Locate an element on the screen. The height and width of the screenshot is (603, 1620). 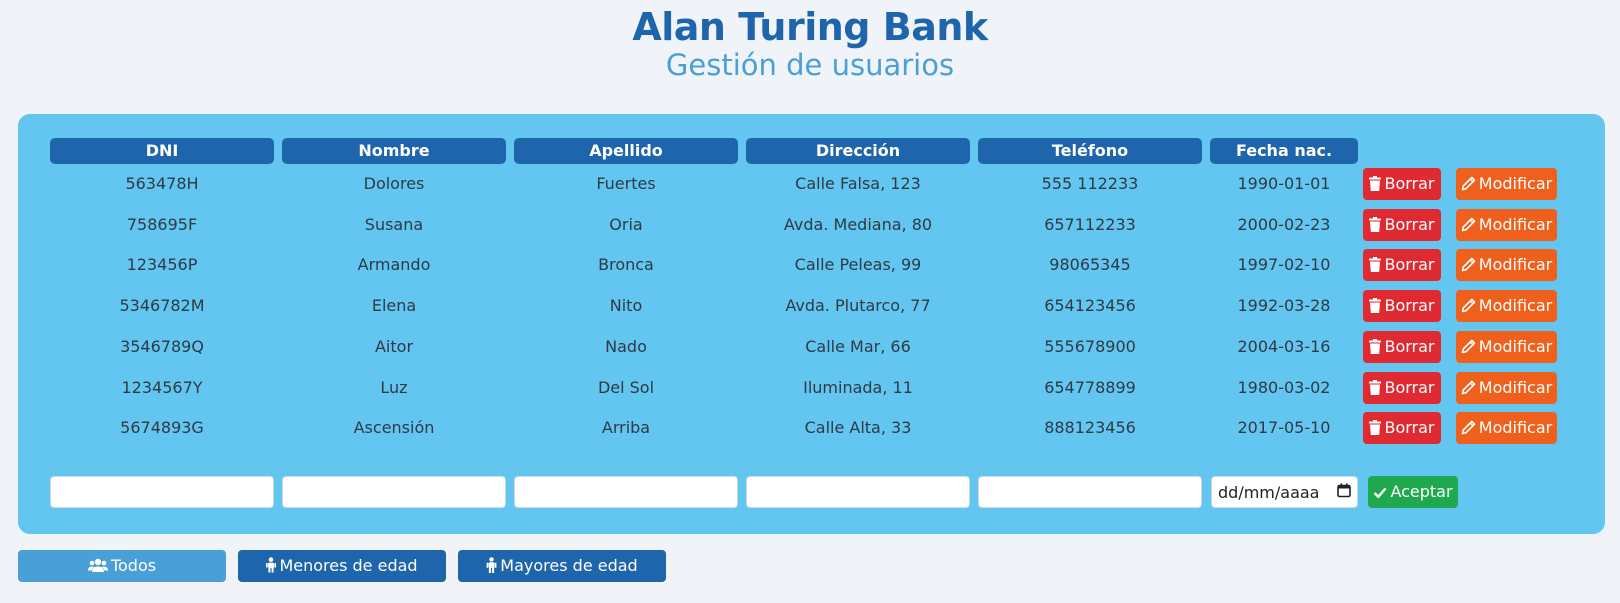
cell-telefono: 657112233 is located at coordinates (1090, 224).